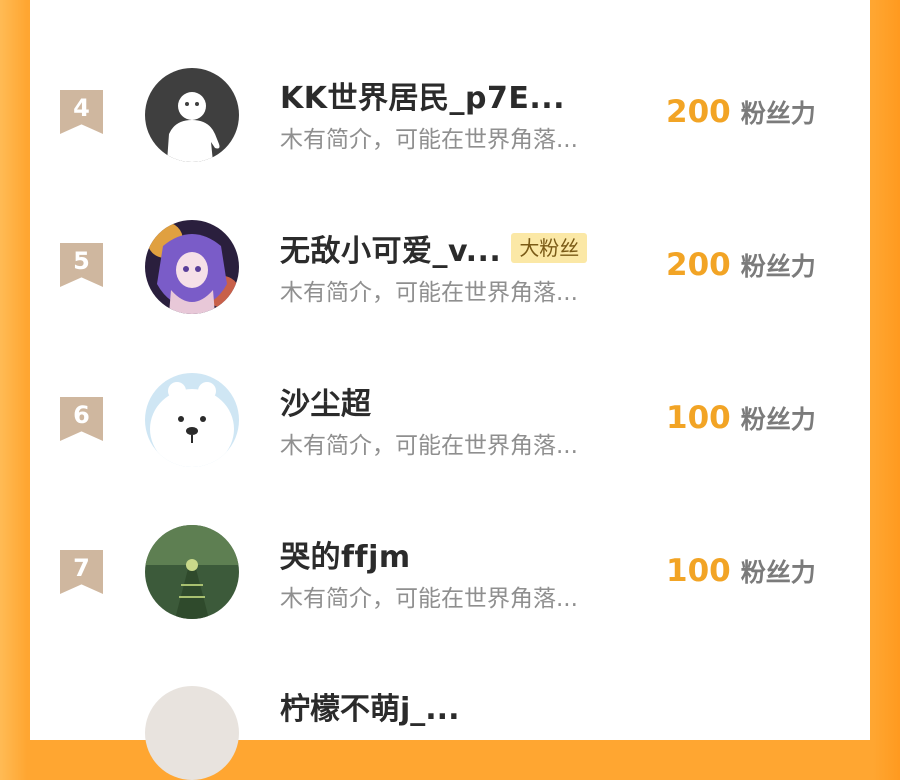 The height and width of the screenshot is (780, 900). I want to click on anime-girl-avatar, so click(192, 267).